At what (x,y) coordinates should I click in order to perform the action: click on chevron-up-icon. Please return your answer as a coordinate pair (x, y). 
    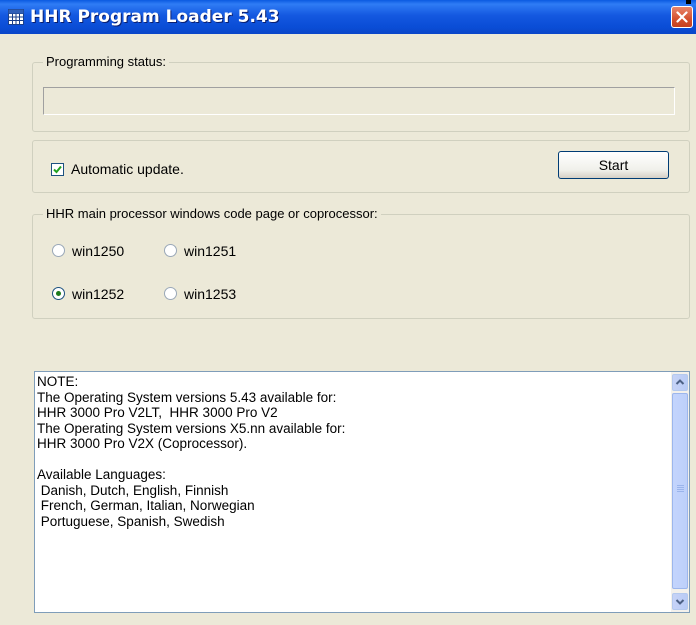
    Looking at the image, I should click on (680, 382).